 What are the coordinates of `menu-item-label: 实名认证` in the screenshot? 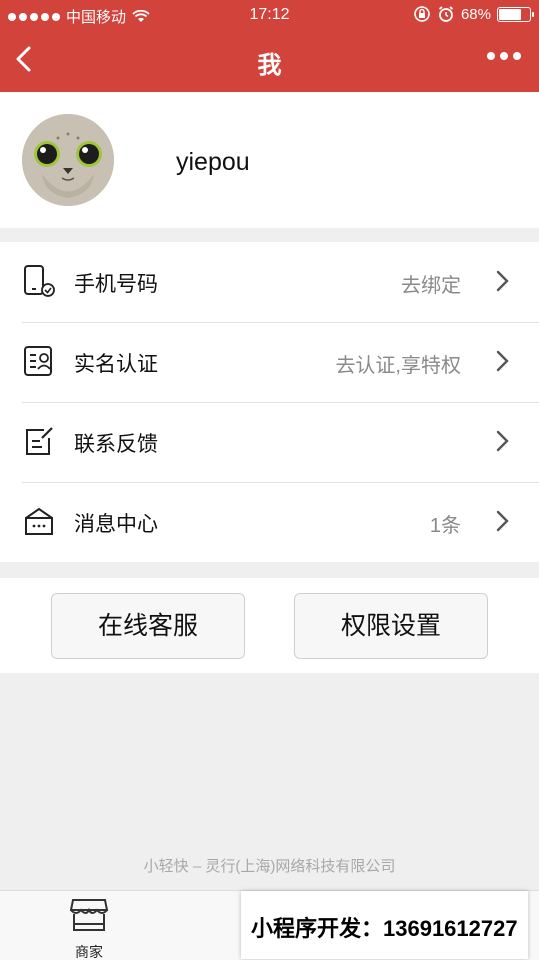 It's located at (116, 364).